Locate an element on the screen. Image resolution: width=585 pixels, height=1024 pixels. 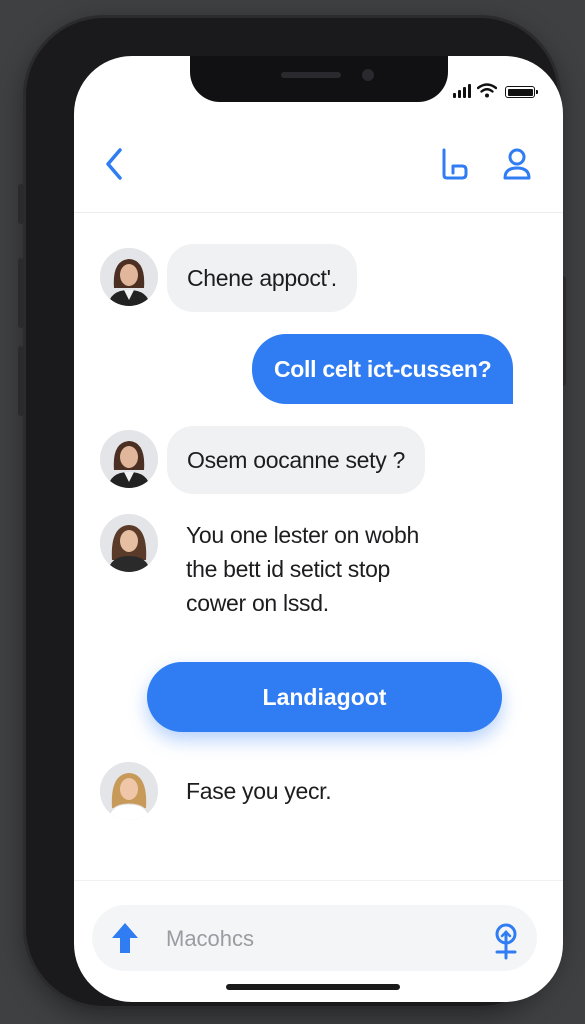
wifi-icon is located at coordinates (487, 90).